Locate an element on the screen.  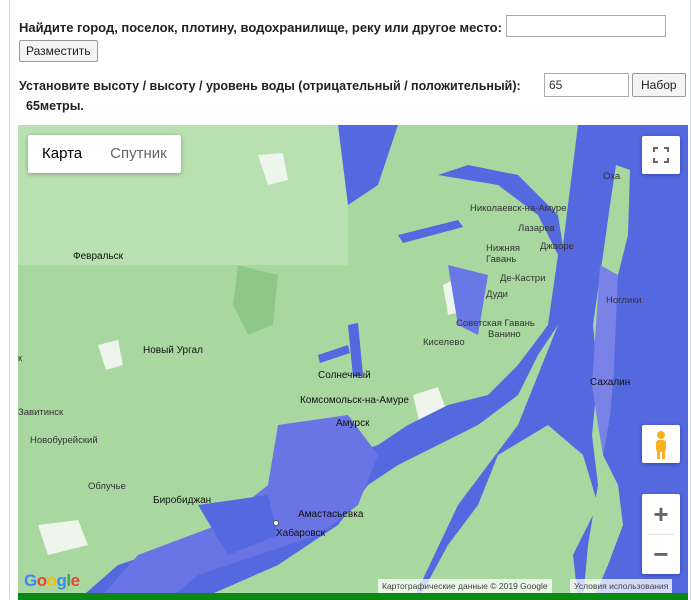
zoom-control: + − is located at coordinates (661, 534).